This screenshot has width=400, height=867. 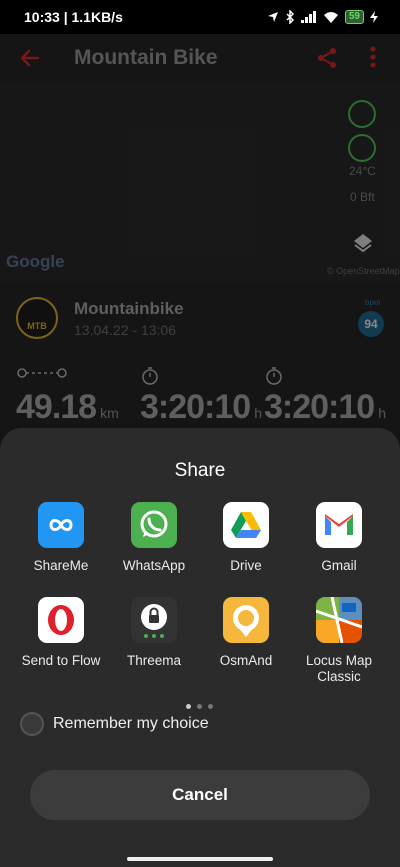 What do you see at coordinates (73, 17) in the screenshot?
I see `status-time-speed: 10:33 | 1.1KB/s` at bounding box center [73, 17].